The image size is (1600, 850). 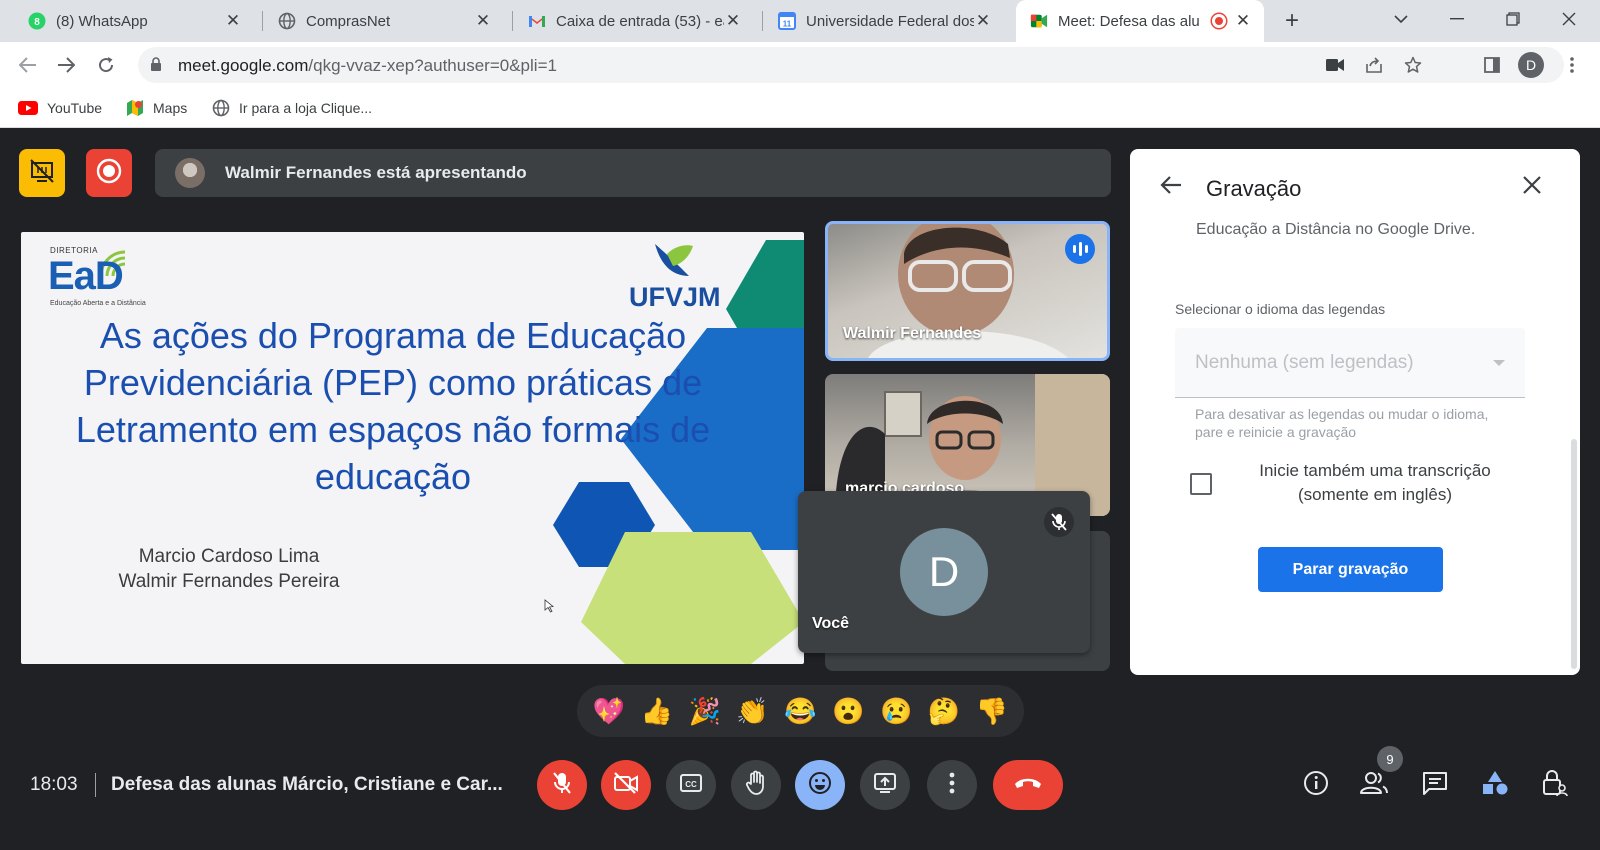 I want to click on leave-call-button, so click(x=1028, y=785).